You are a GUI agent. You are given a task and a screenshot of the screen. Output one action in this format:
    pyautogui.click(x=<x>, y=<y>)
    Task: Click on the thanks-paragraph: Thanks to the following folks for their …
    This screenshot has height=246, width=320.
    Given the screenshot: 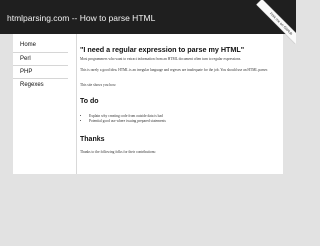 What is the action you would take?
    pyautogui.click(x=118, y=152)
    